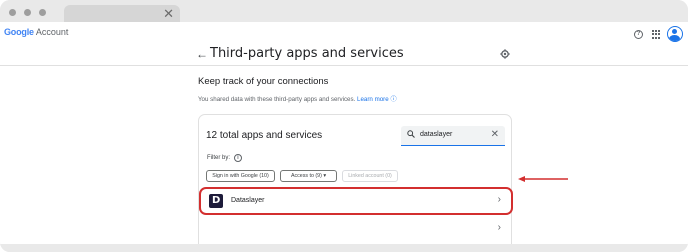 The width and height of the screenshot is (688, 252). I want to click on back-arrow-icon: ←, so click(202, 54).